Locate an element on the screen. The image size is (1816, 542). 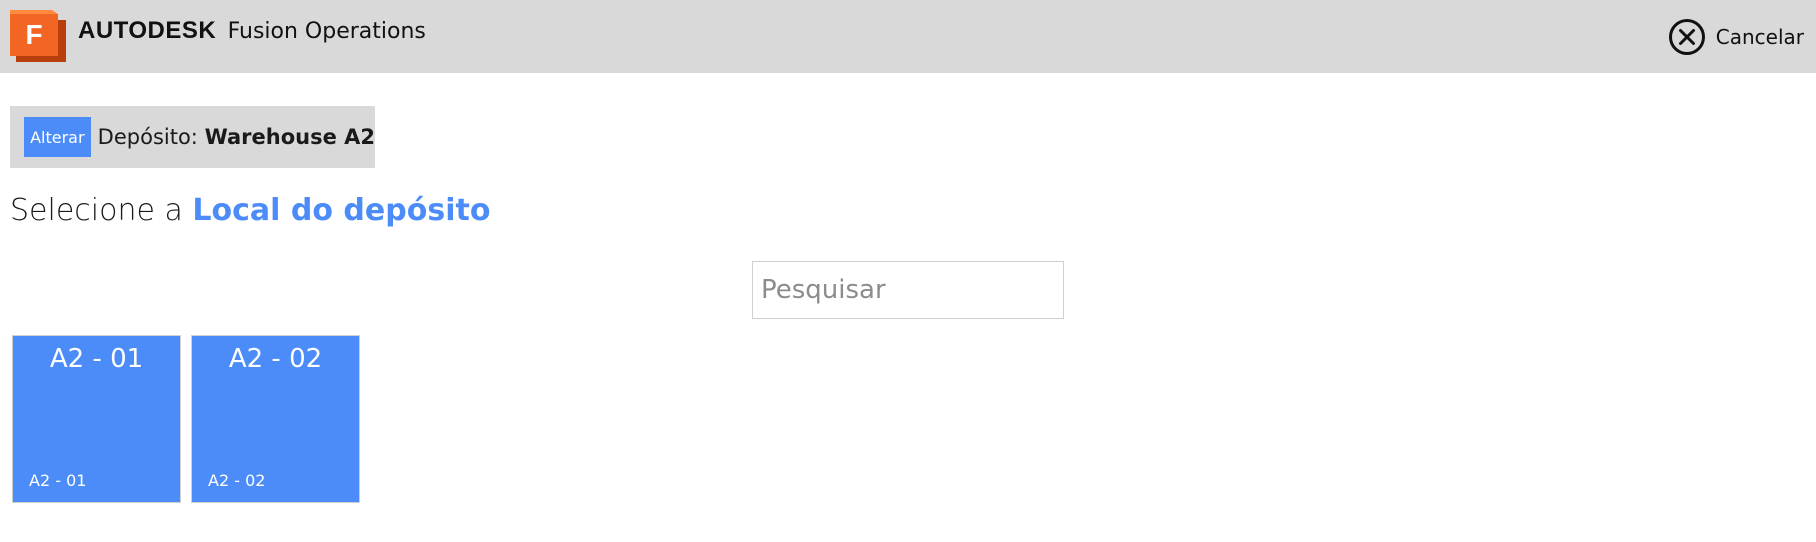
brand-product: Fusion Operations is located at coordinates (326, 31).